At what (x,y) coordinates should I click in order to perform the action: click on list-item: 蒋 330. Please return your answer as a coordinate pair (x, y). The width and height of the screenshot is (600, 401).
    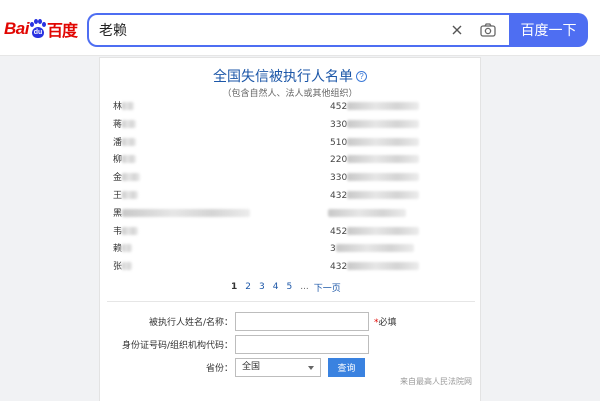
    Looking at the image, I should click on (283, 126).